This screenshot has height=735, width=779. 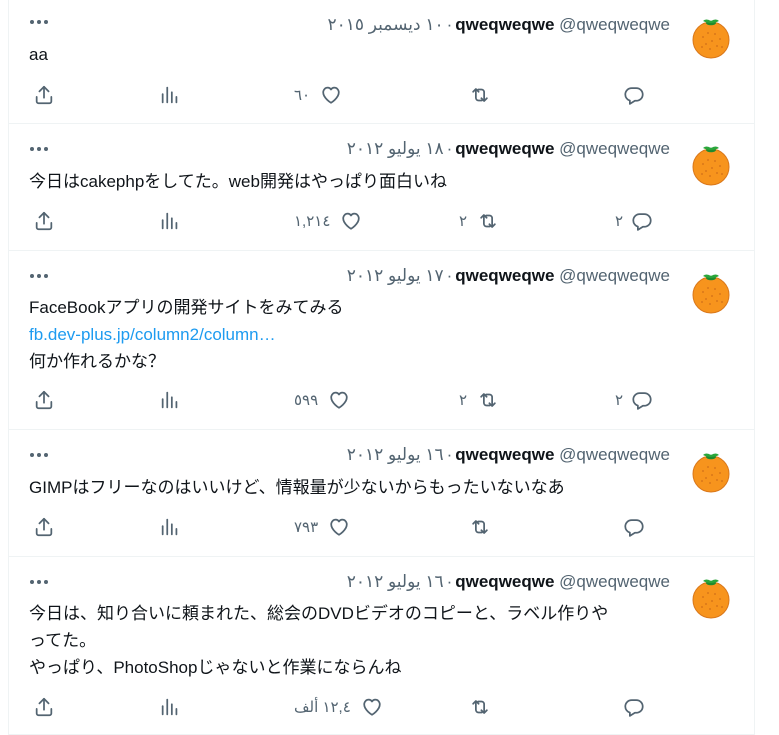 What do you see at coordinates (328, 221) in the screenshot?
I see `like-button: ١,٢١٤` at bounding box center [328, 221].